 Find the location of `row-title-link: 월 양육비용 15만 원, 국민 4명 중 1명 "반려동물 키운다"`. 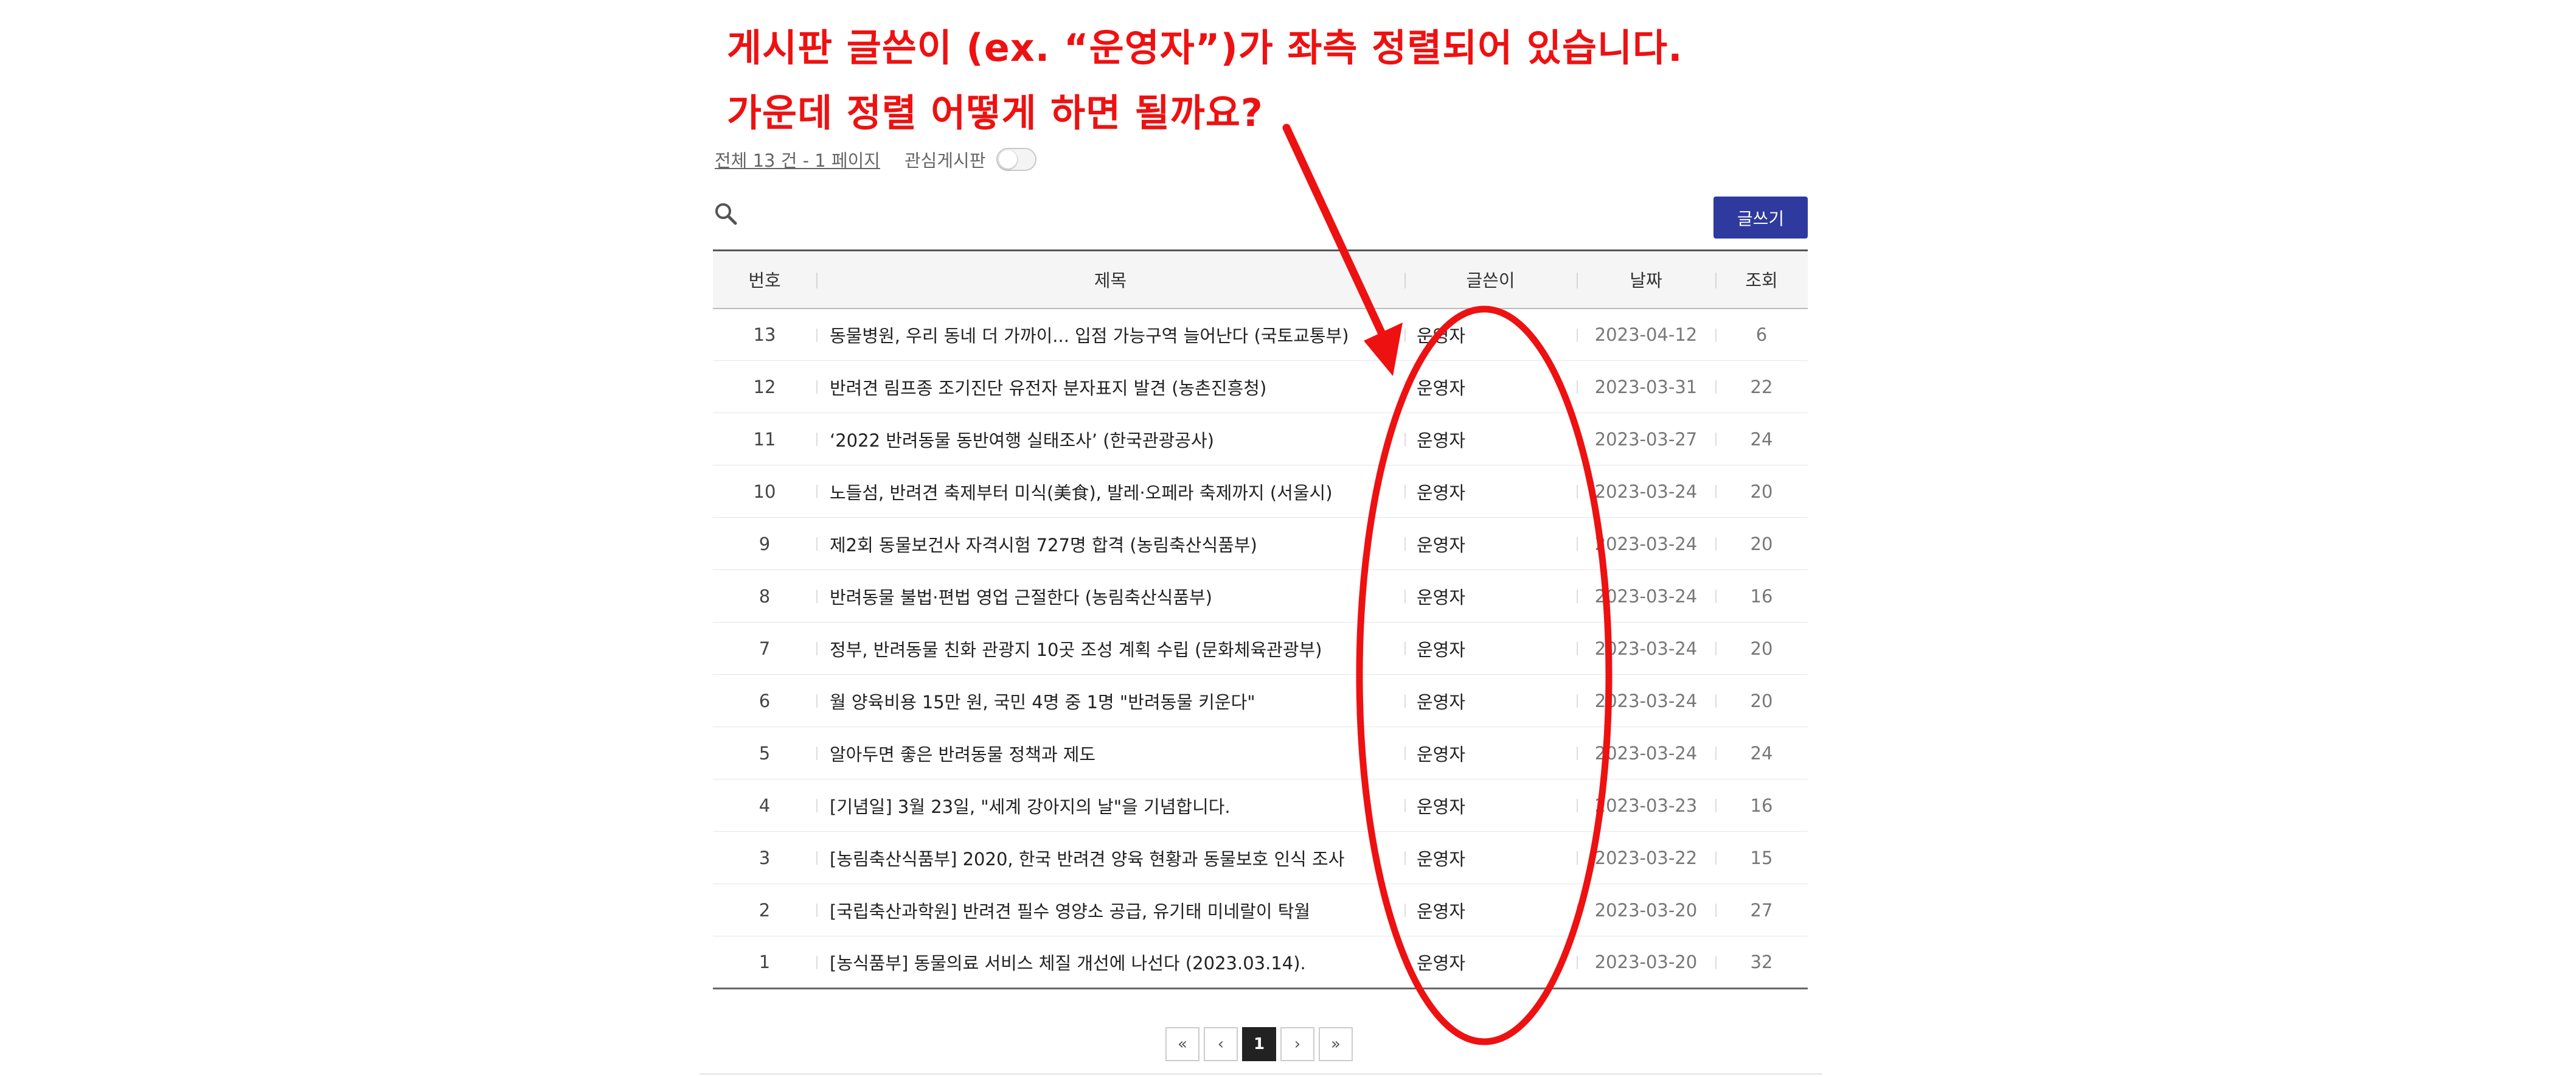

row-title-link: 월 양육비용 15만 원, 국민 4명 중 1명 "반려동물 키운다" is located at coordinates (1042, 702).